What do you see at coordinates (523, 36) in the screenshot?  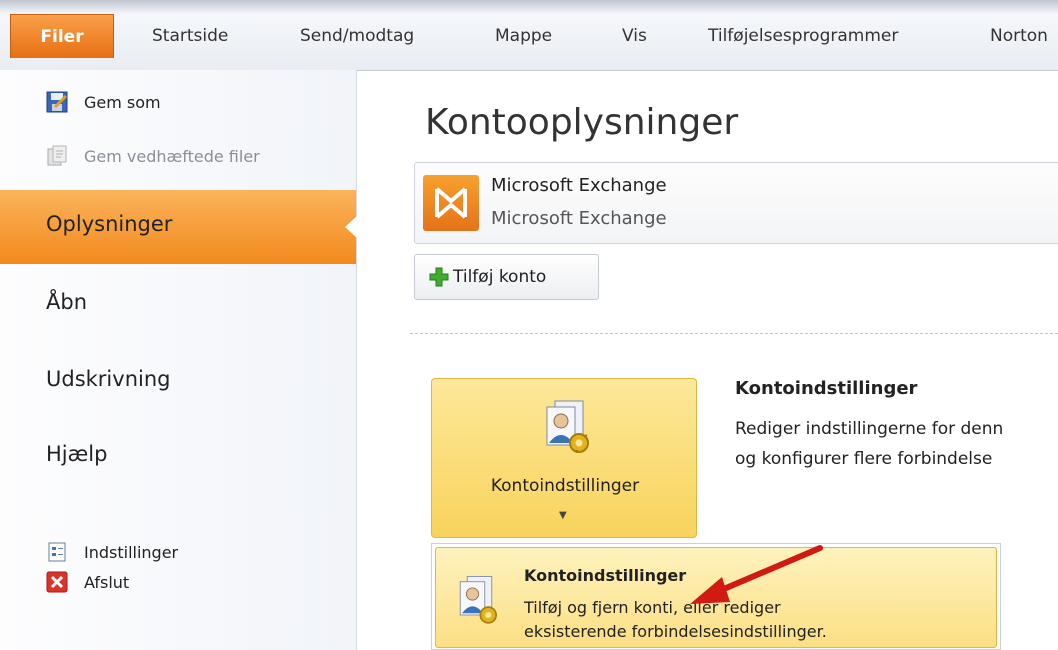 I see `tab-folder: Mappe` at bounding box center [523, 36].